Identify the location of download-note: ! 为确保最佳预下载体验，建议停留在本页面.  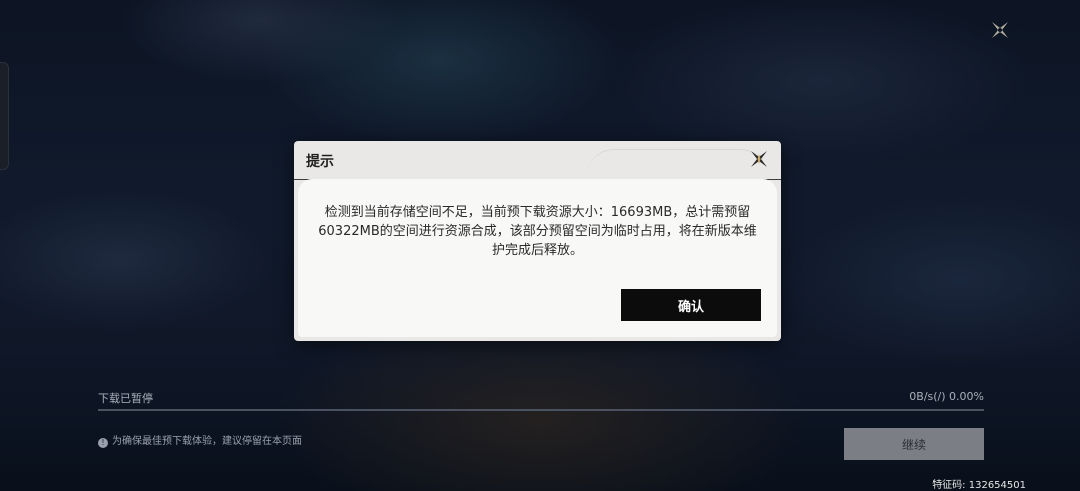
(200, 440).